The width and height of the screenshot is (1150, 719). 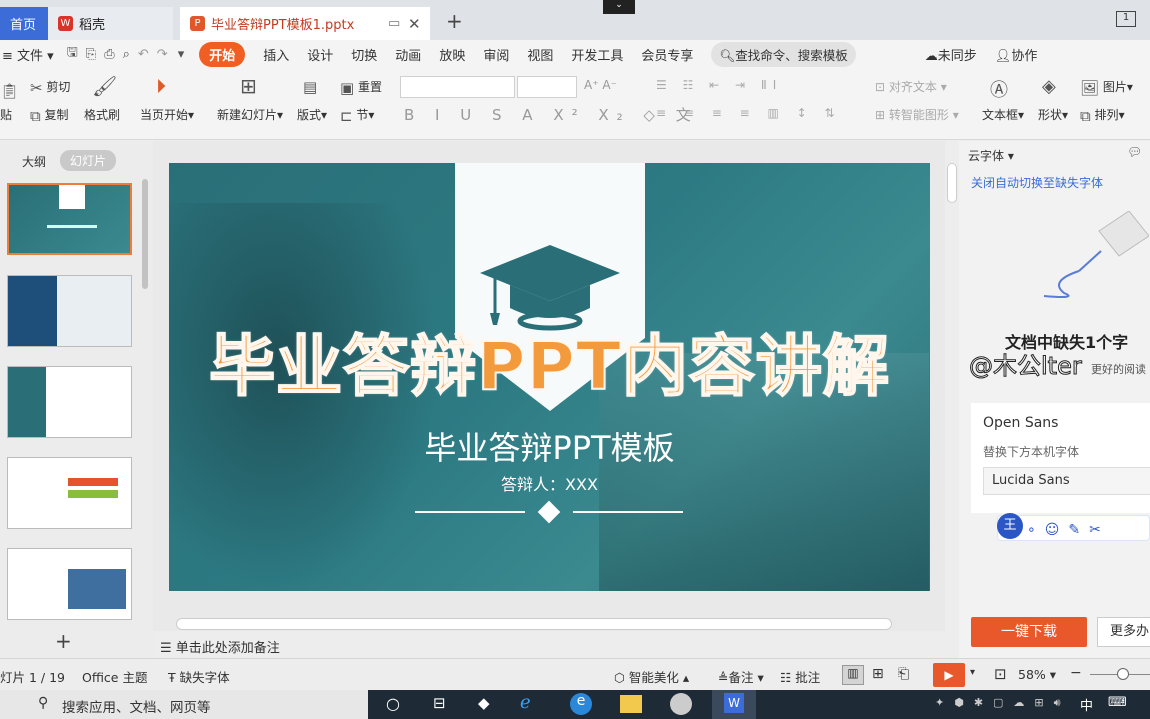 I want to click on paste-button: 贴, so click(x=6, y=114).